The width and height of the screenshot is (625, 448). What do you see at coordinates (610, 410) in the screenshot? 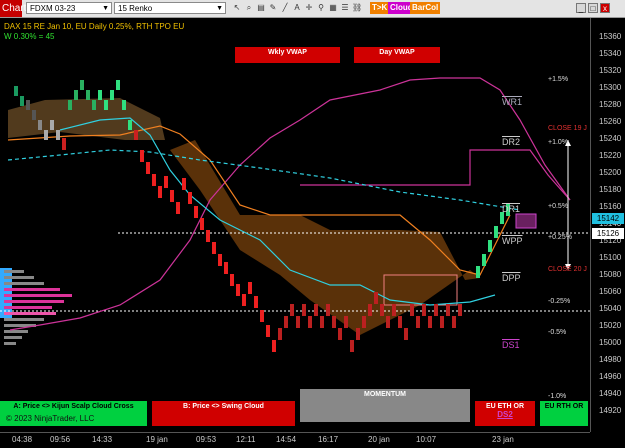
I see `y-tick: 14920` at bounding box center [610, 410].